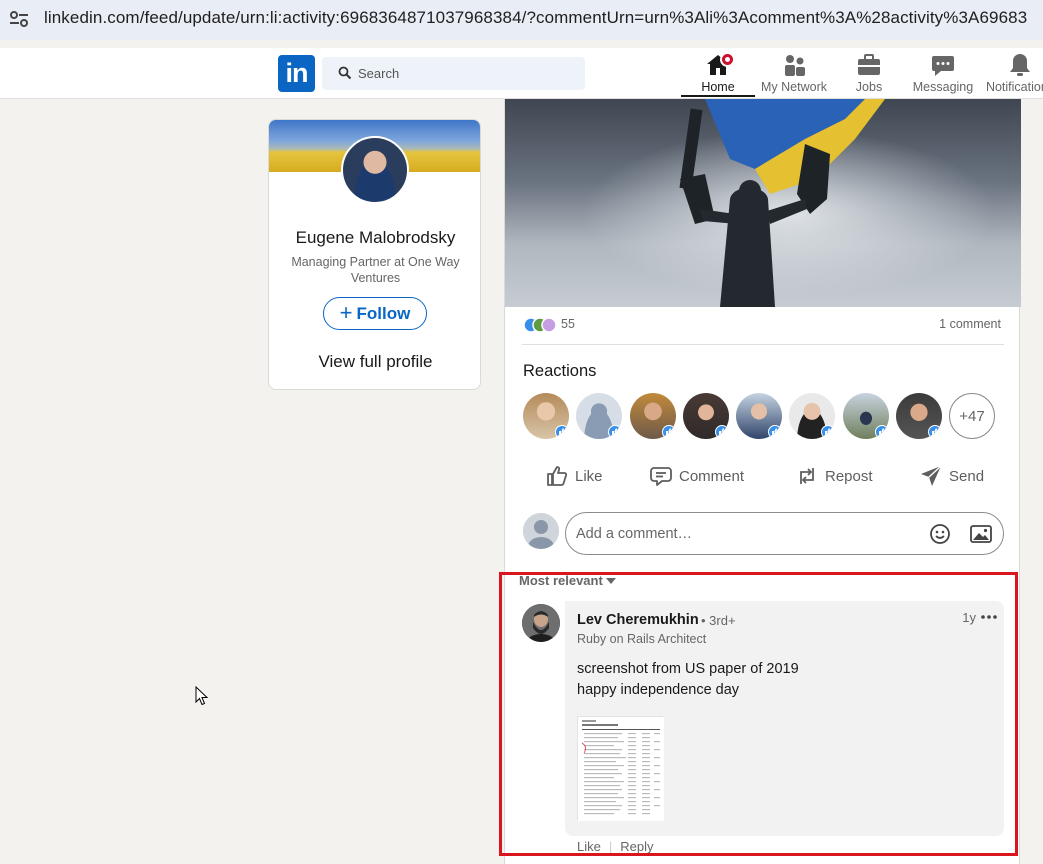 This screenshot has height=864, width=1043. Describe the element at coordinates (972, 416) in the screenshot. I see `more-reactors-button: +47` at that location.